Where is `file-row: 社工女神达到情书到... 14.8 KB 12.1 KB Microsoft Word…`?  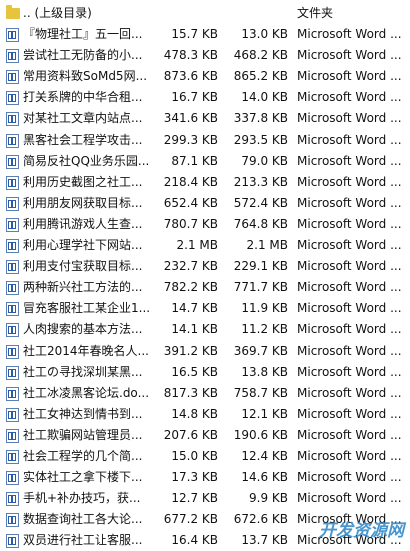 file-row: 社工女神达到情书到... 14.8 KB 12.1 KB Microsoft Word… is located at coordinates (205, 414).